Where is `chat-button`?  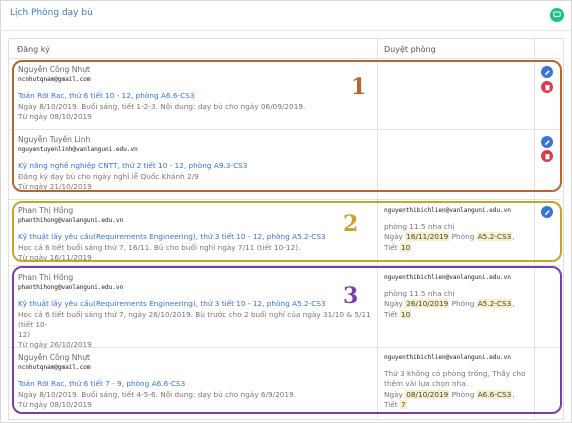
chat-button is located at coordinates (557, 15).